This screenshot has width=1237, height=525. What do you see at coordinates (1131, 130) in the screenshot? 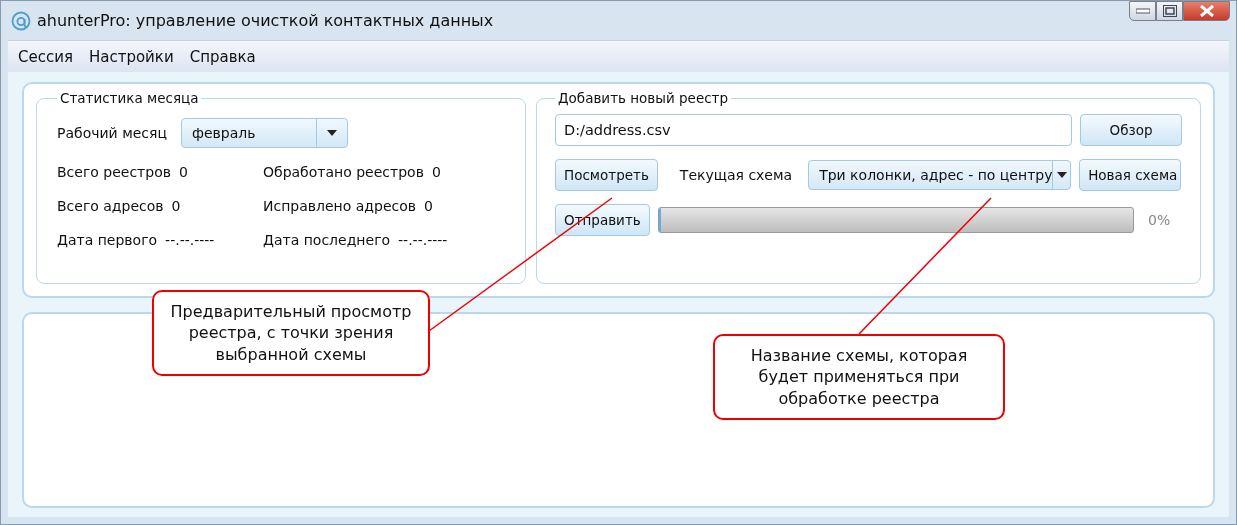
I see `browse-button: Обзор` at bounding box center [1131, 130].